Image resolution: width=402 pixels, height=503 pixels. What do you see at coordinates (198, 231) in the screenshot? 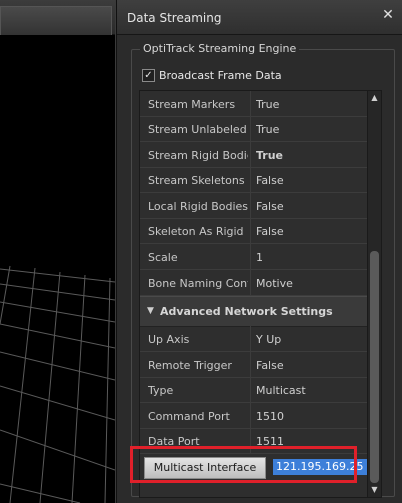
I see `property-name: Skeleton As Rigid Boc` at bounding box center [198, 231].